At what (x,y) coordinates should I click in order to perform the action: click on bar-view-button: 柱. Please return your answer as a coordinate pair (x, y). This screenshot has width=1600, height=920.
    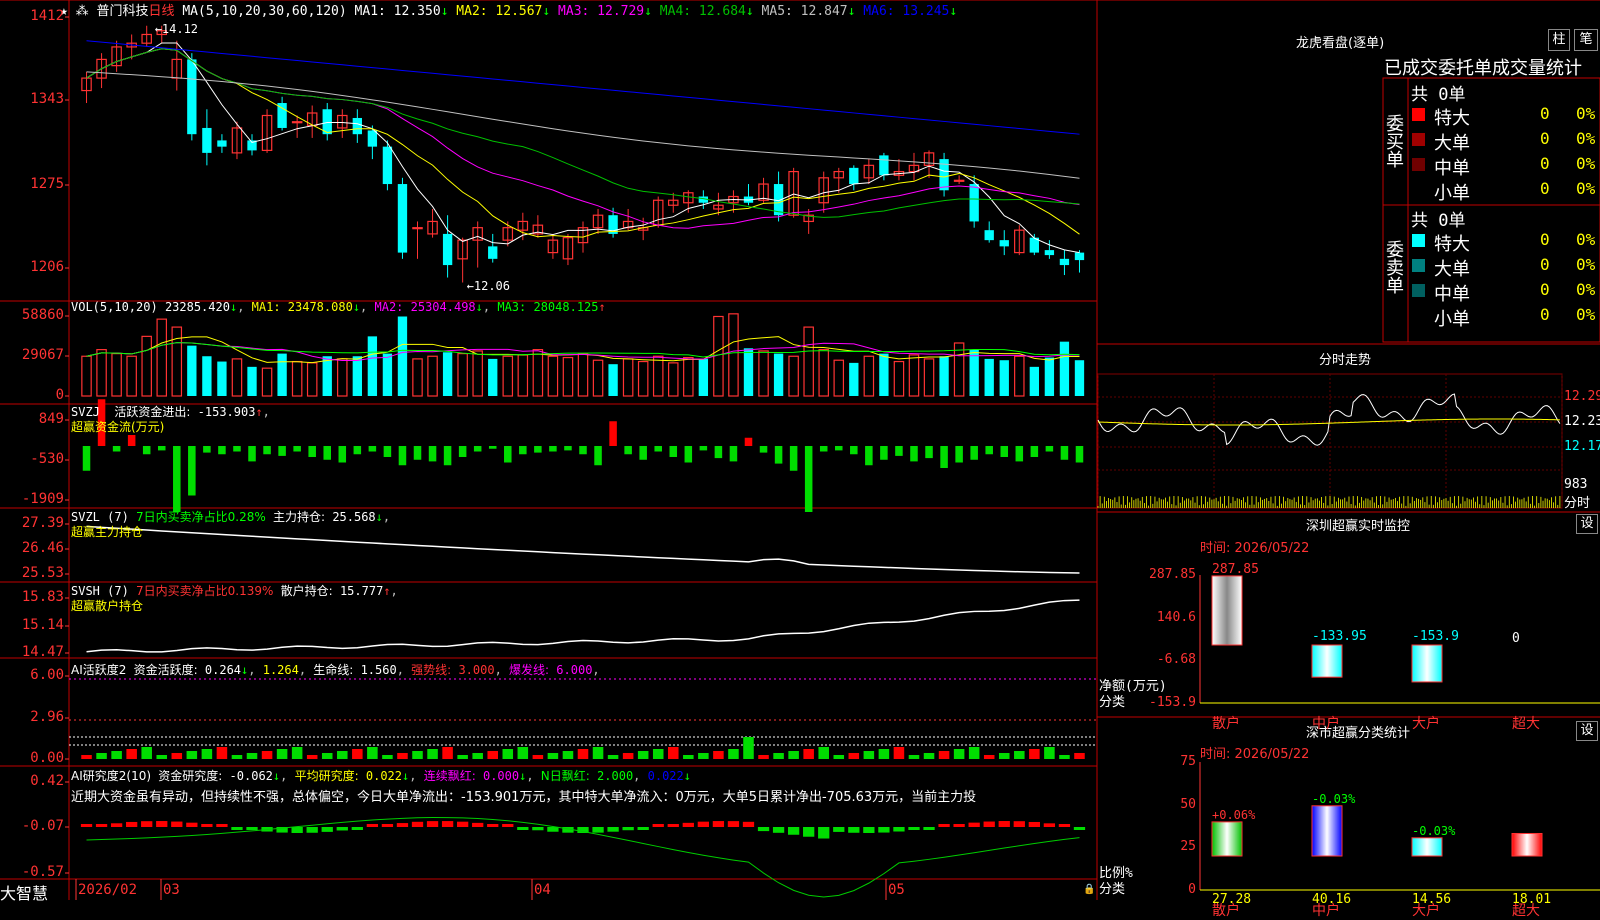
    Looking at the image, I should click on (1559, 40).